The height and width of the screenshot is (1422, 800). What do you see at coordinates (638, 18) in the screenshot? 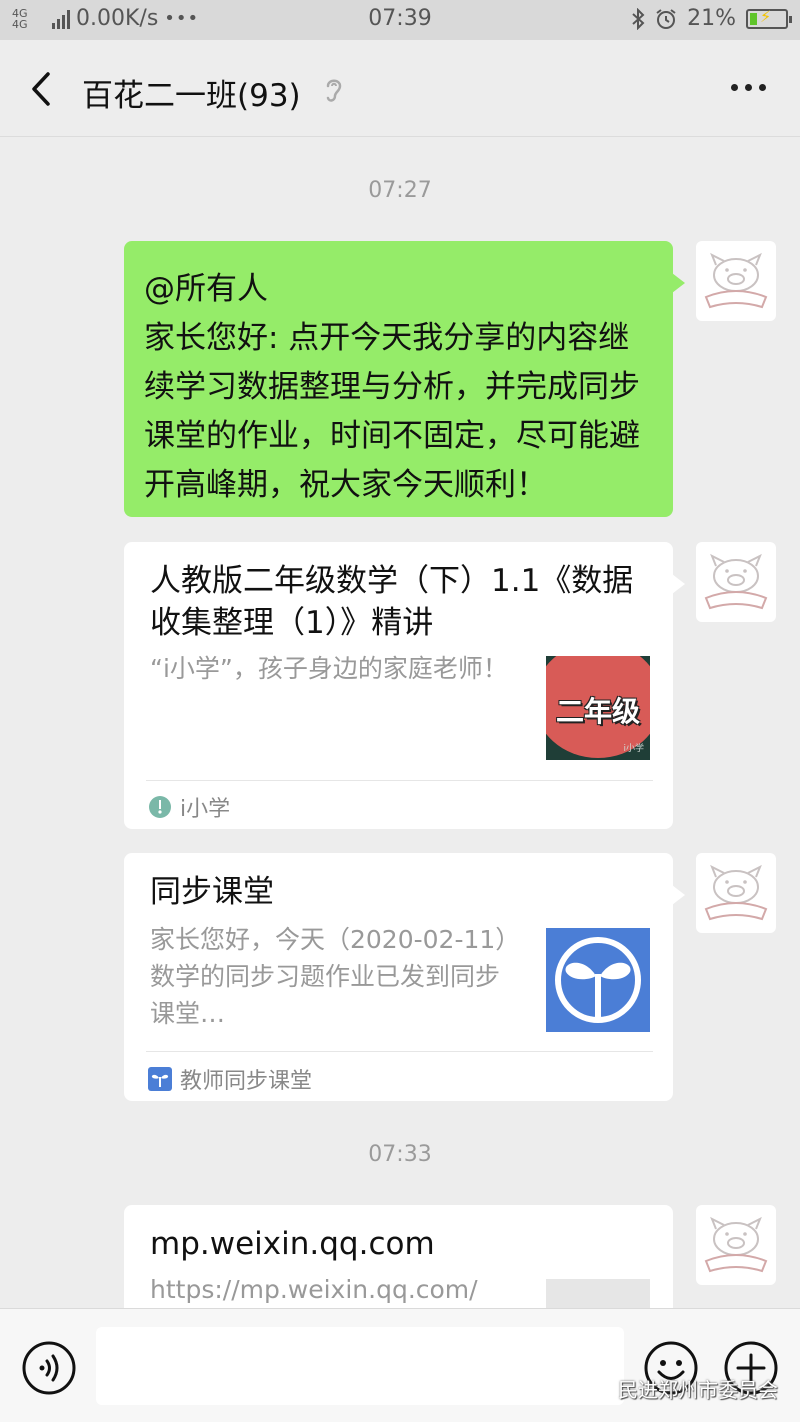
I see `bluetooth-icon` at bounding box center [638, 18].